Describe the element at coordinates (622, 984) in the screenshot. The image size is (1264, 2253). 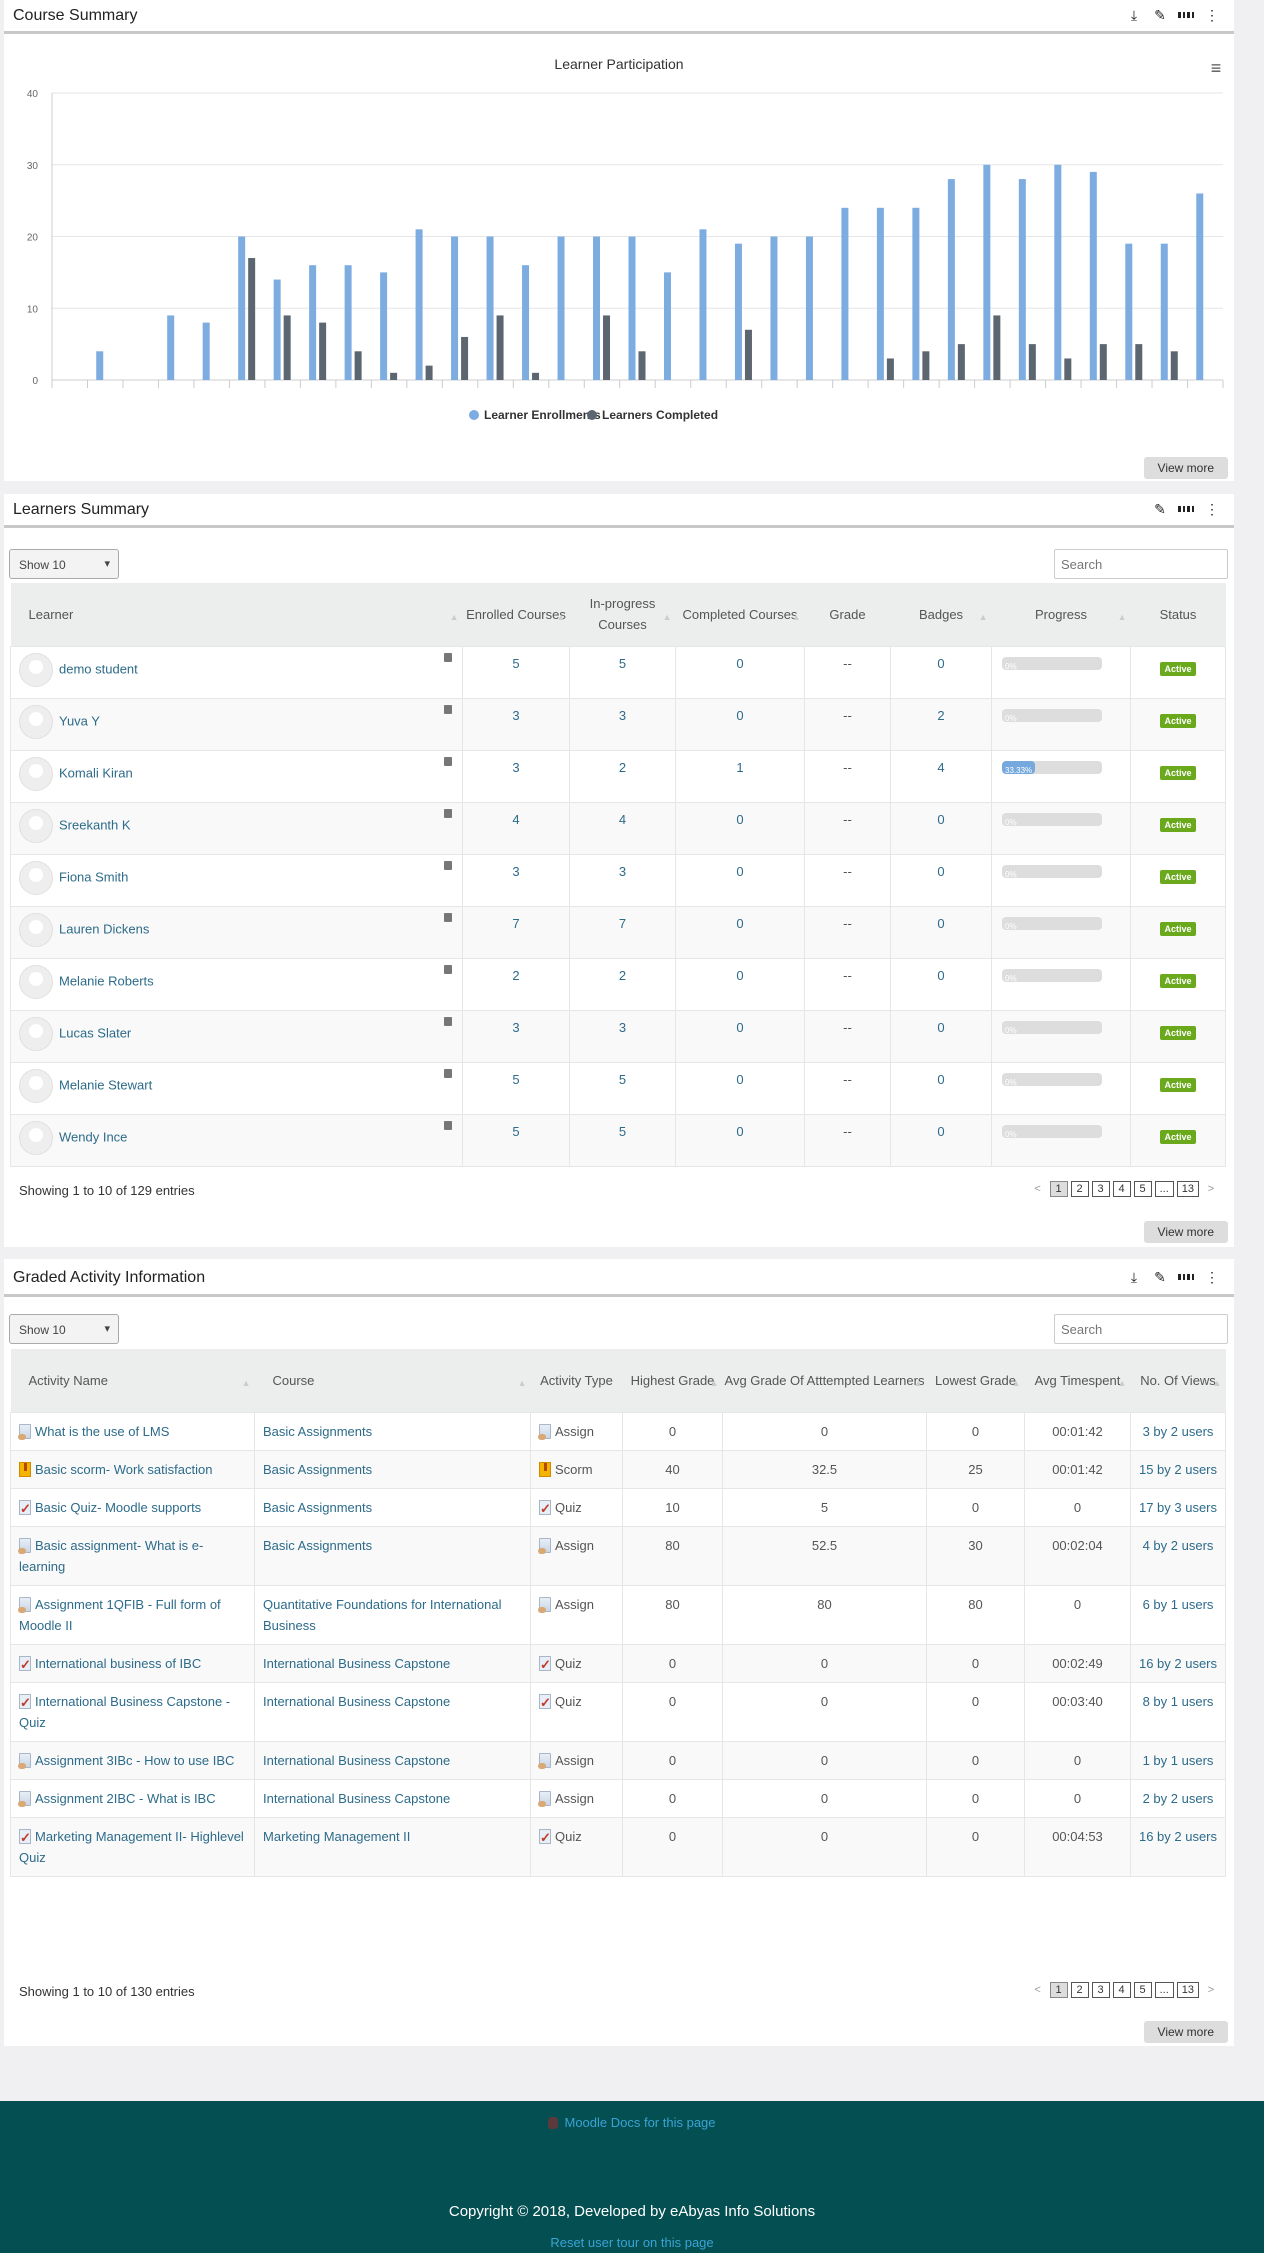
I see `inprogress-cell: 2` at that location.